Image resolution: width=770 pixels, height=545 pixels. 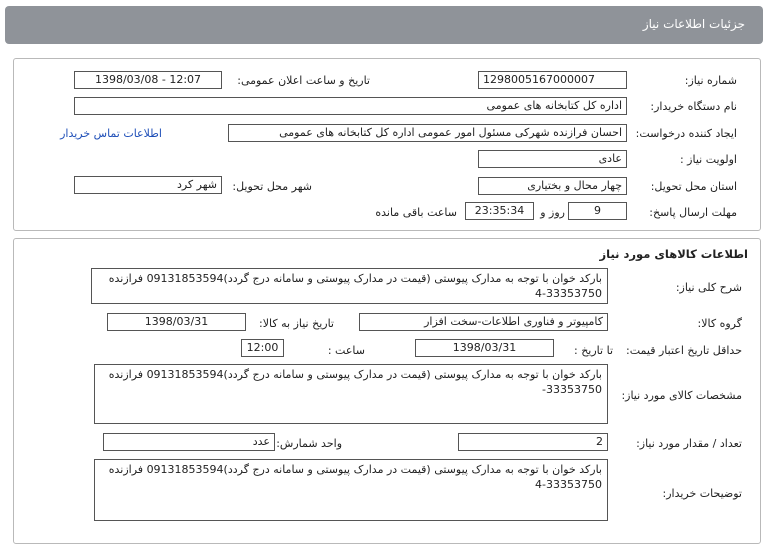 I want to click on validity-time-label: ساعت :, so click(x=346, y=350).